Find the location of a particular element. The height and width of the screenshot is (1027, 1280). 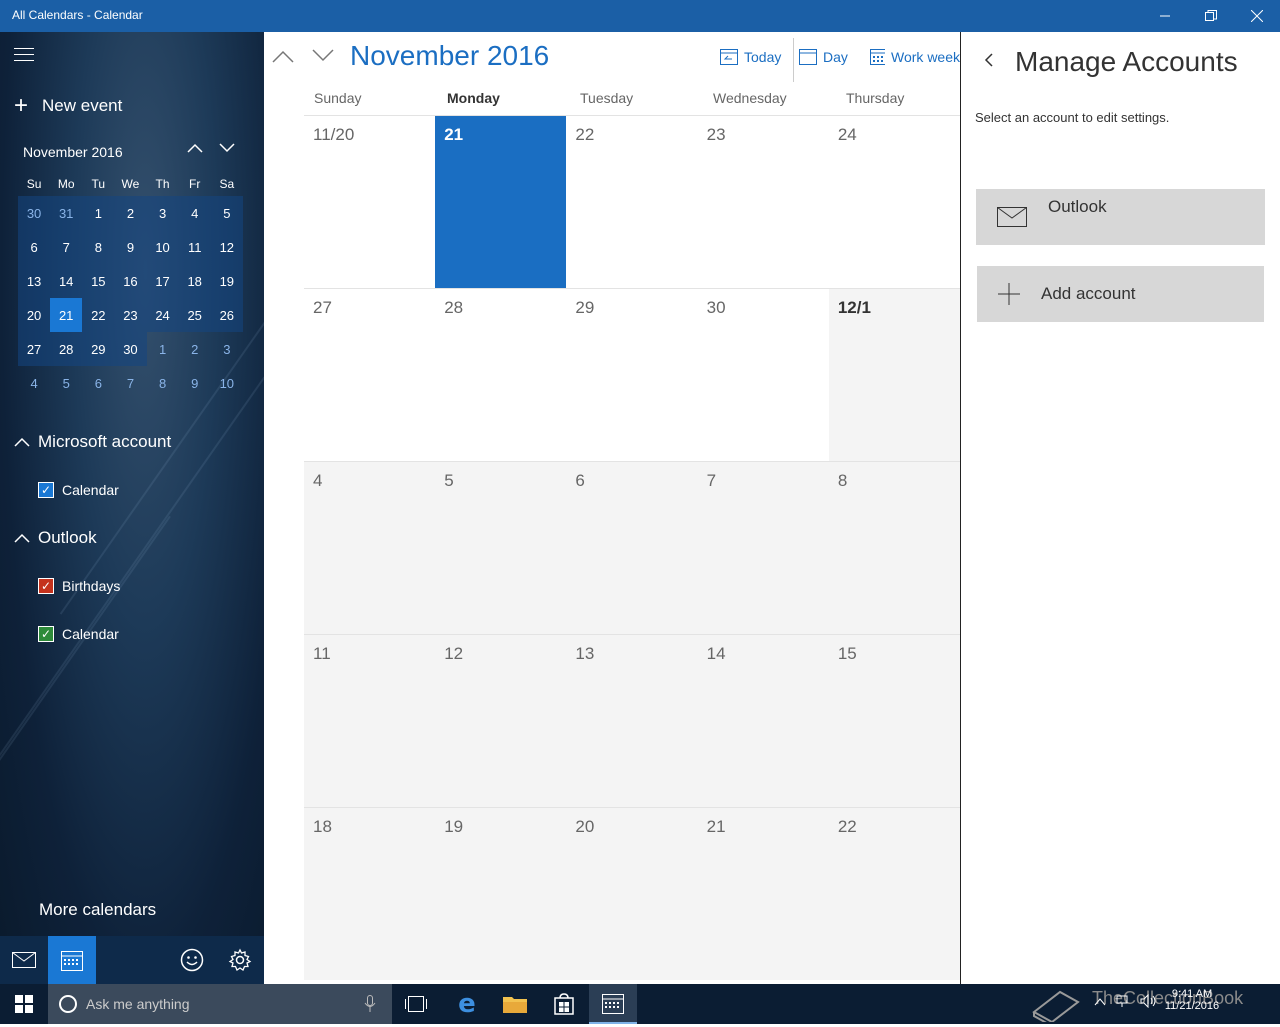

day-cell: 4 is located at coordinates (370, 548).